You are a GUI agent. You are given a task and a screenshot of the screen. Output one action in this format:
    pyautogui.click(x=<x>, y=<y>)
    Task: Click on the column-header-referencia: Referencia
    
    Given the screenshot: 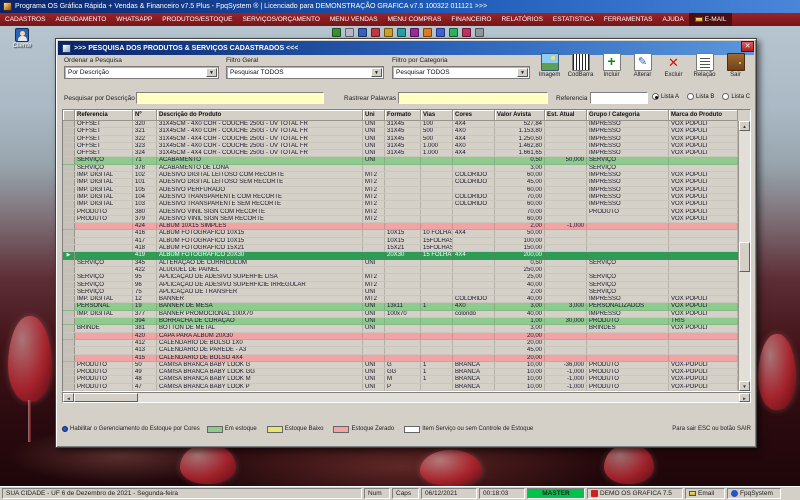 What is the action you would take?
    pyautogui.click(x=104, y=115)
    